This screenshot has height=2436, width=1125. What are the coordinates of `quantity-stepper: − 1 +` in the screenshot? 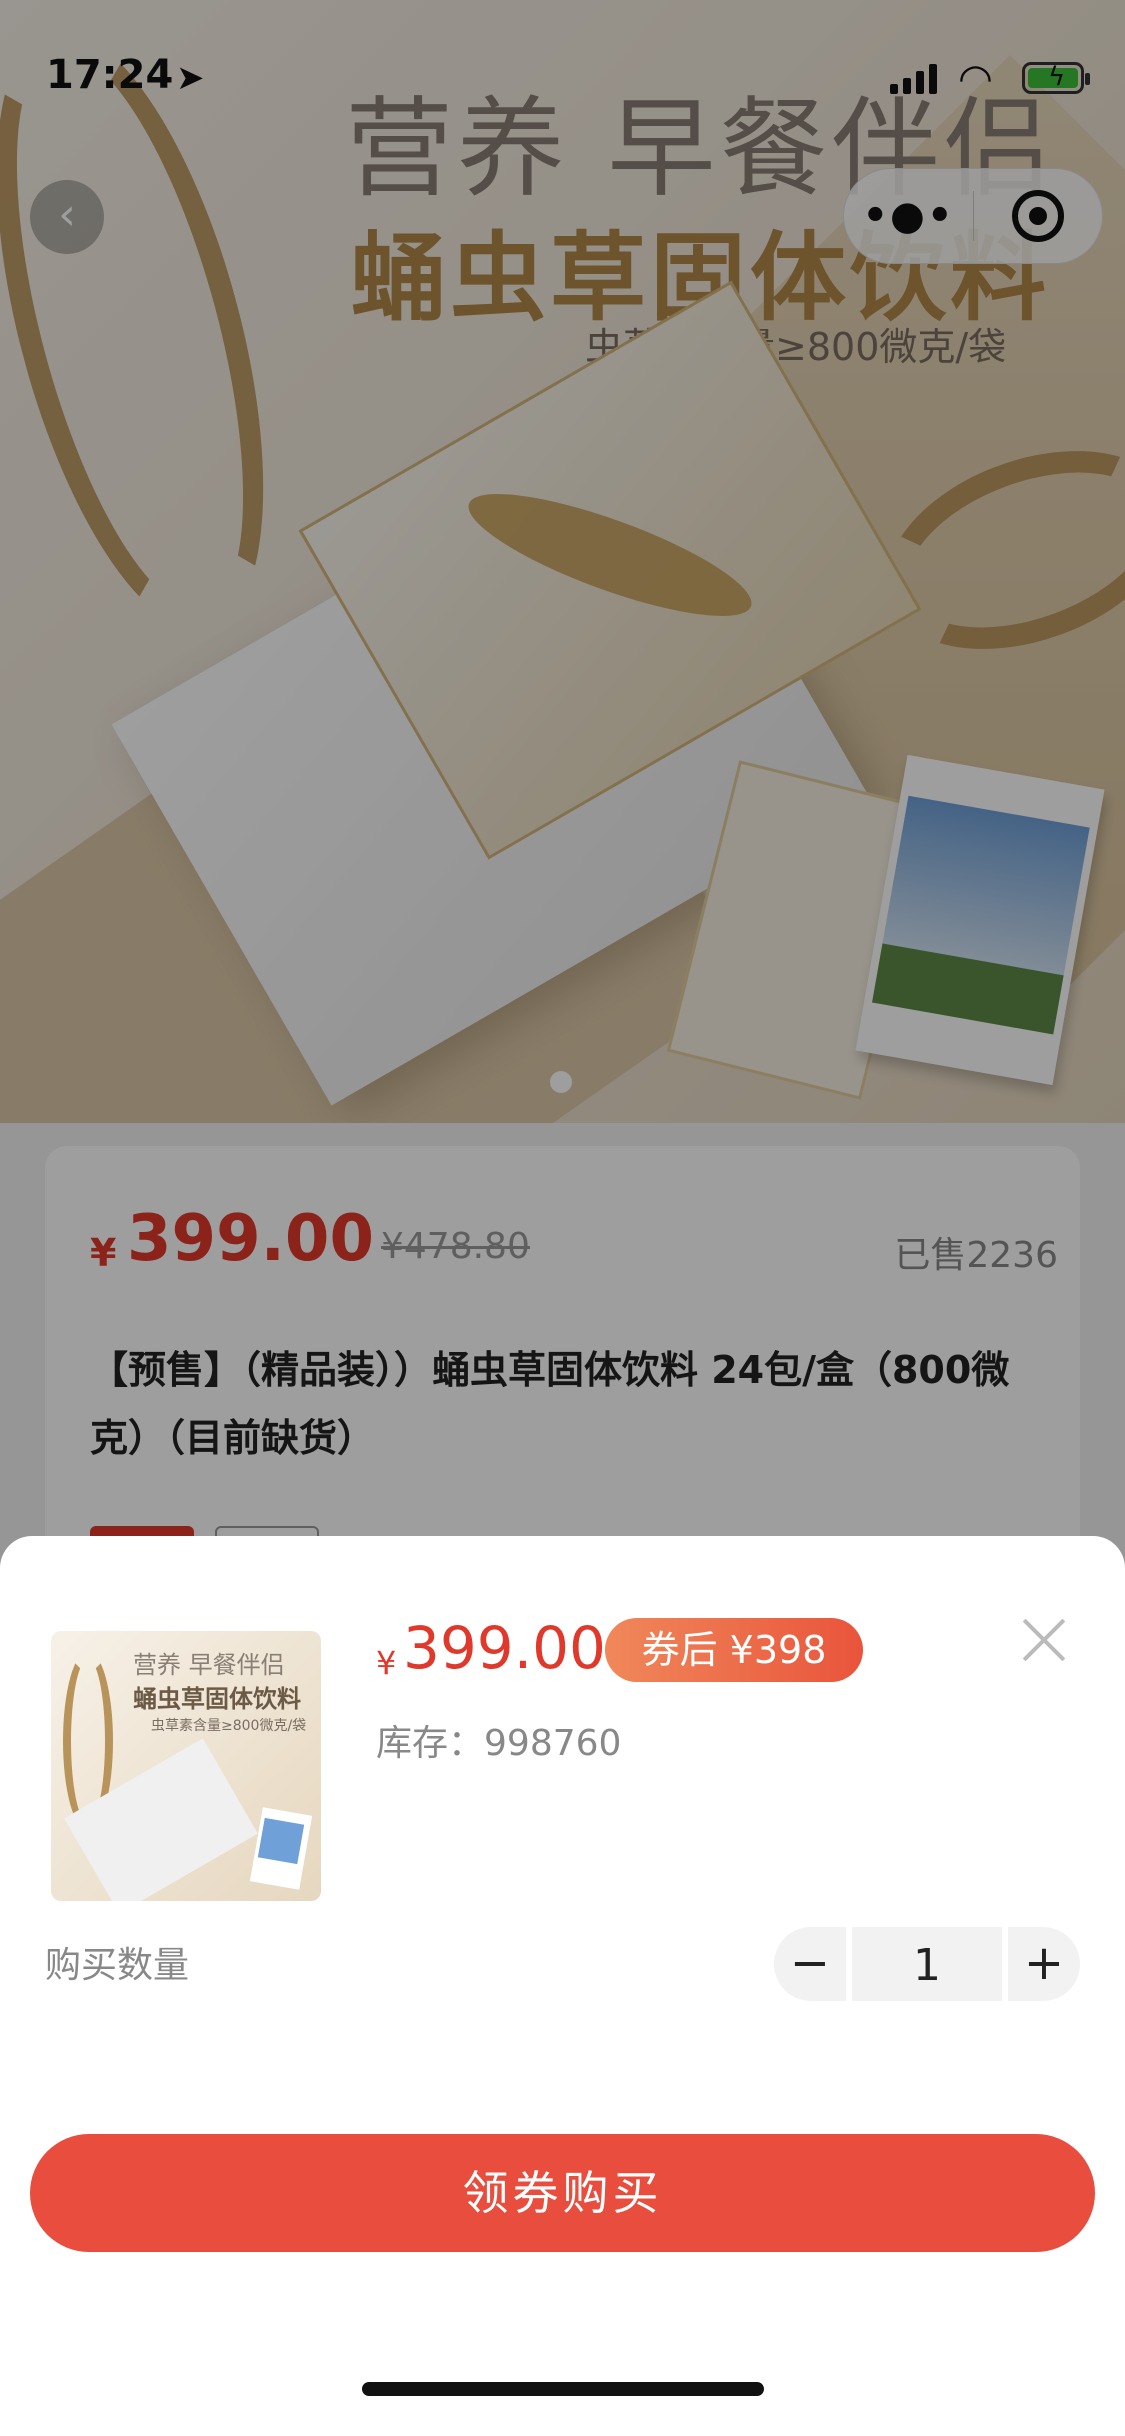 It's located at (927, 1964).